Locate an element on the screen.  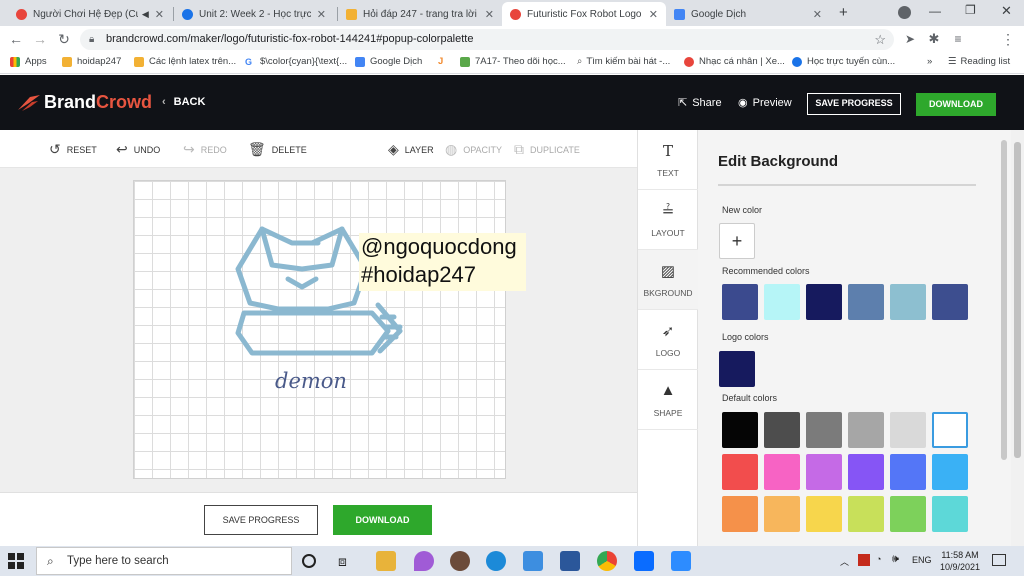
zoom-icon is located at coordinates (681, 561).